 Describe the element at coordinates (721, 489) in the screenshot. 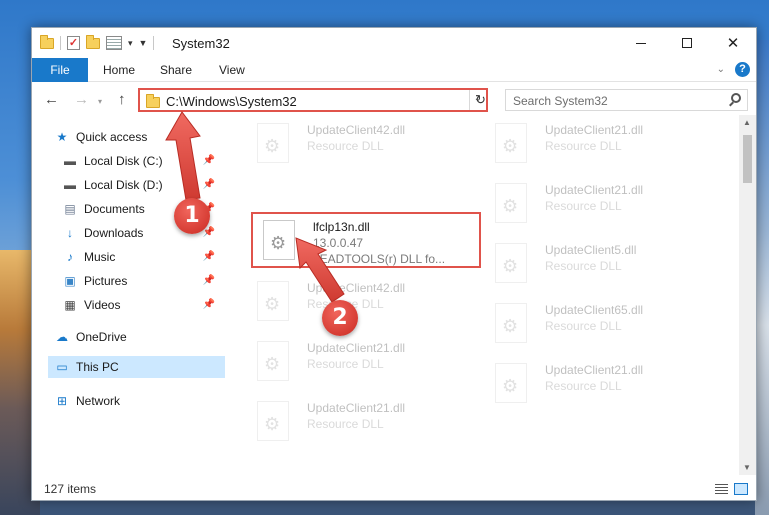

I see `details-view-icon` at that location.